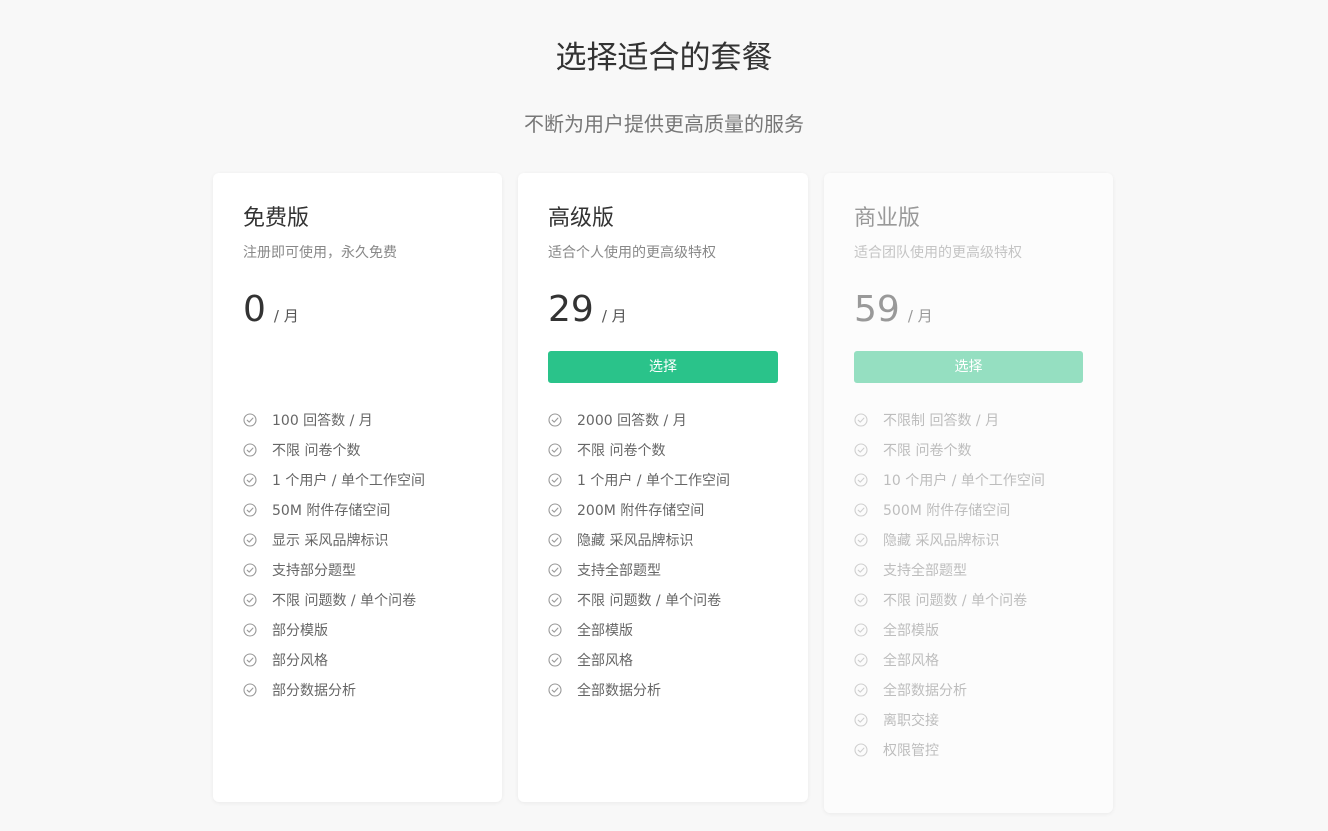 The image size is (1328, 831). I want to click on feature-item: 100 回答数 / 月, so click(334, 420).